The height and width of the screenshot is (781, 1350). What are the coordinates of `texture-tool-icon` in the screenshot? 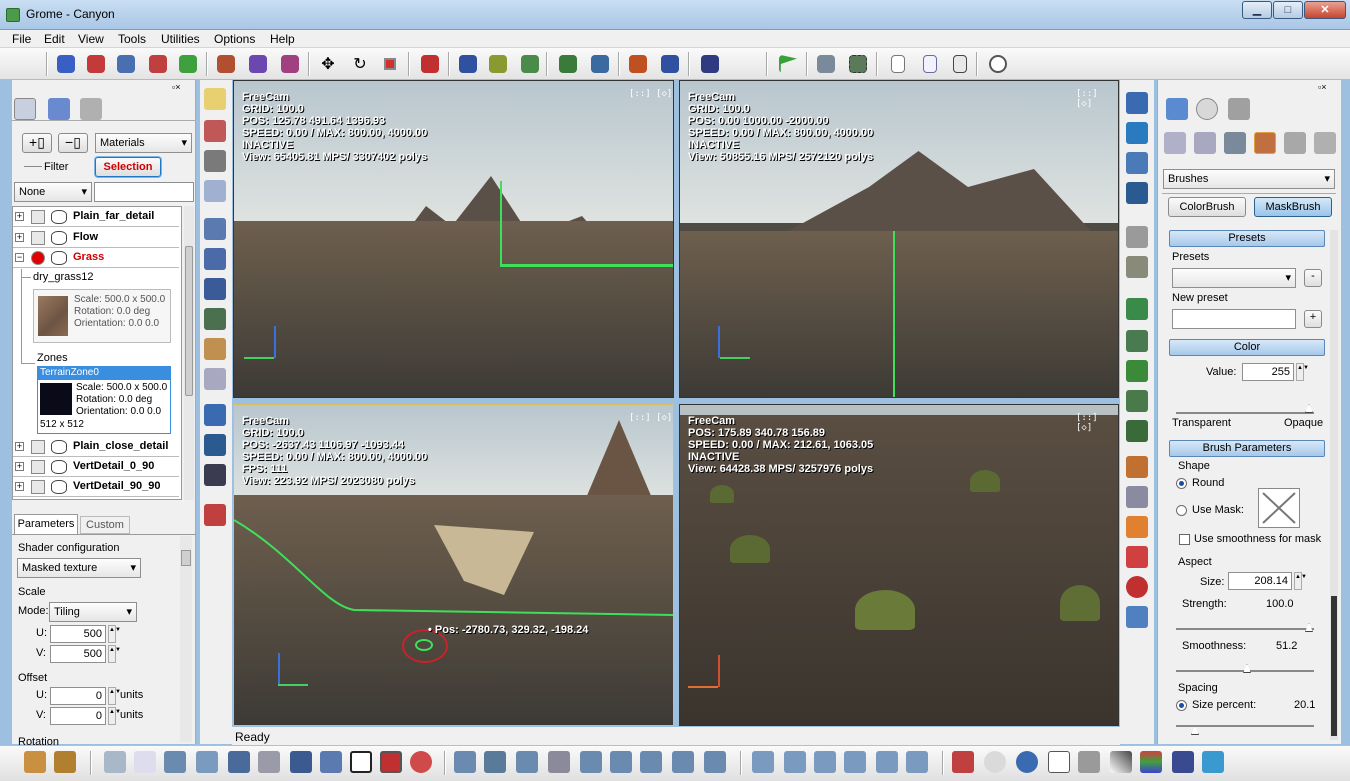 It's located at (215, 131).